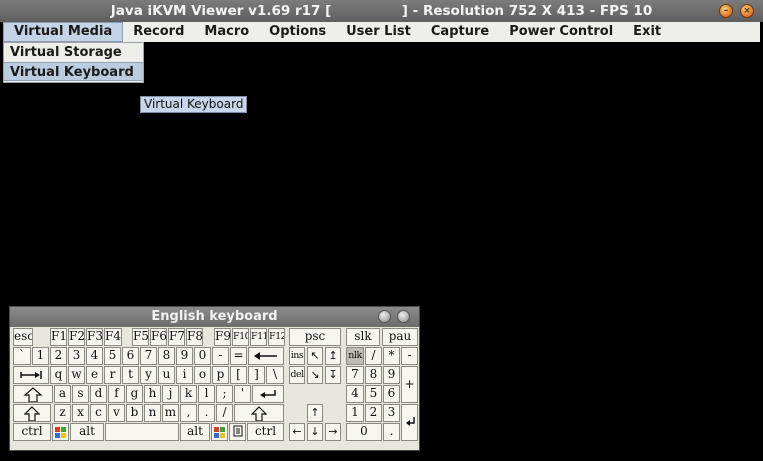 Image resolution: width=763 pixels, height=461 pixels. What do you see at coordinates (184, 356) in the screenshot?
I see `key-d9: 9` at bounding box center [184, 356].